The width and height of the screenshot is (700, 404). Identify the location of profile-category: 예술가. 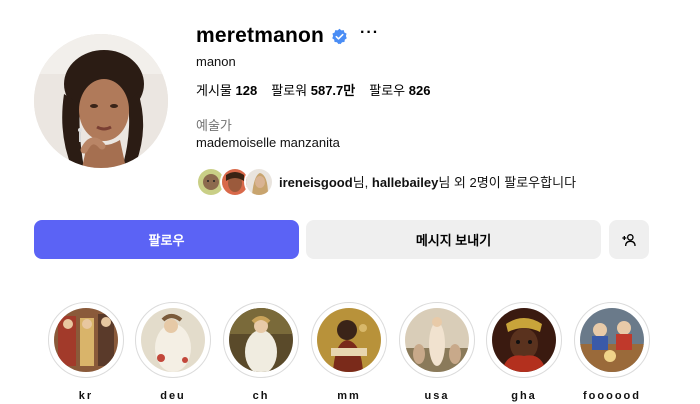
(214, 125).